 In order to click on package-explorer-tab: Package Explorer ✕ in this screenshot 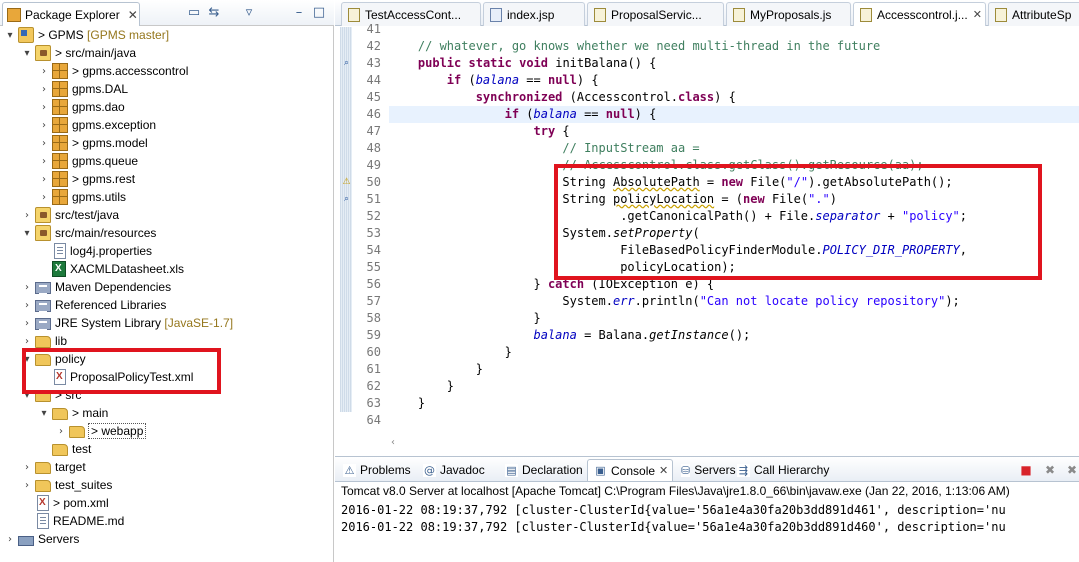, I will do `click(71, 14)`.